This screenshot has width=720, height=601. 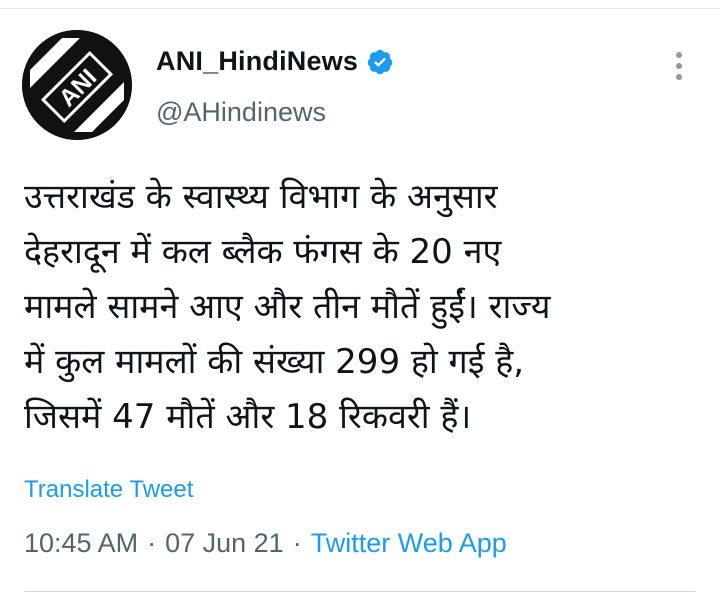 I want to click on bottom-divider, so click(x=360, y=591).